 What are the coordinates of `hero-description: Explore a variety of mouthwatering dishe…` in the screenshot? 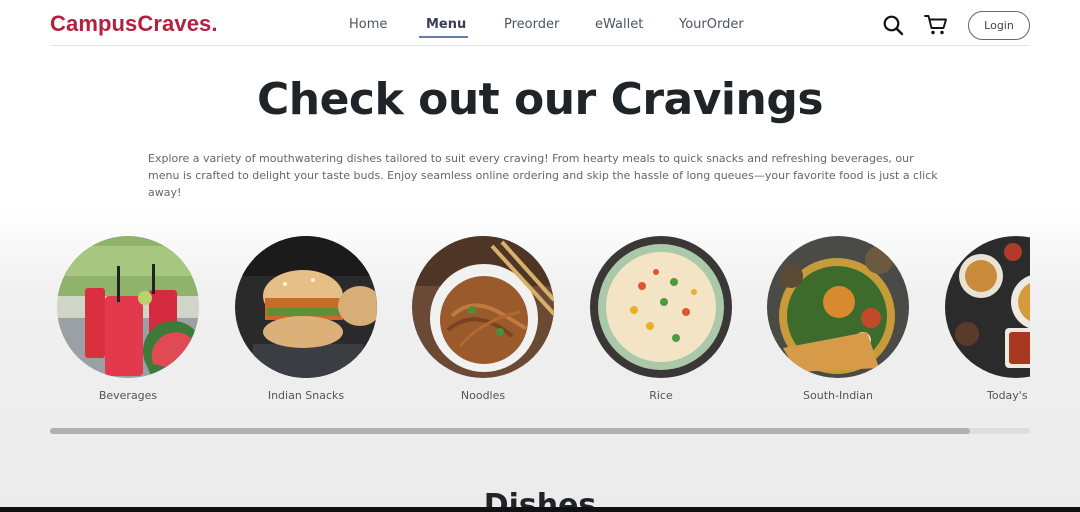 It's located at (543, 175).